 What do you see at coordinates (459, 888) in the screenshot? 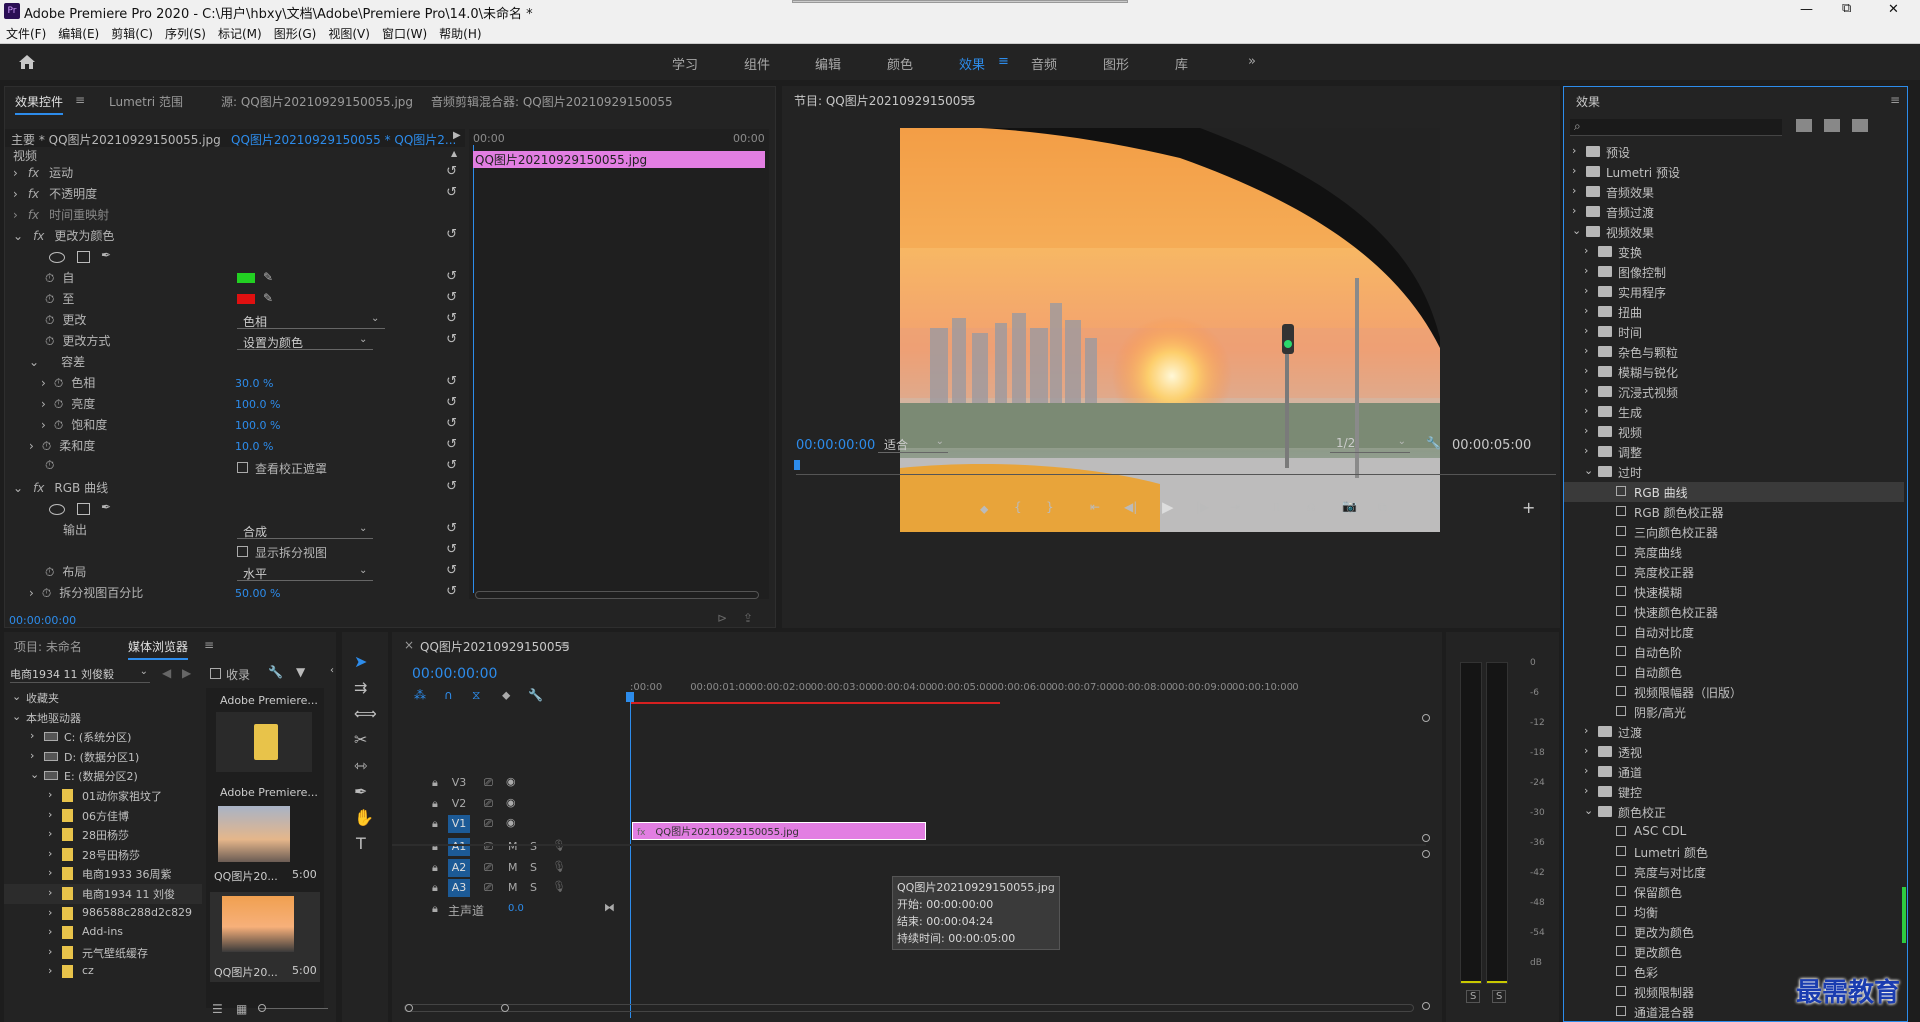
I see `track-label: A3` at bounding box center [459, 888].